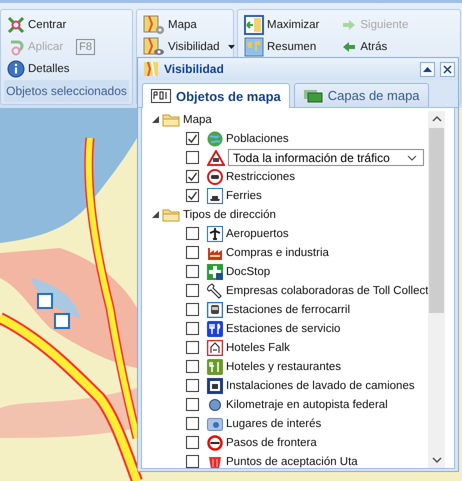 The image size is (462, 481). I want to click on no-entry-car-icon, so click(215, 176).